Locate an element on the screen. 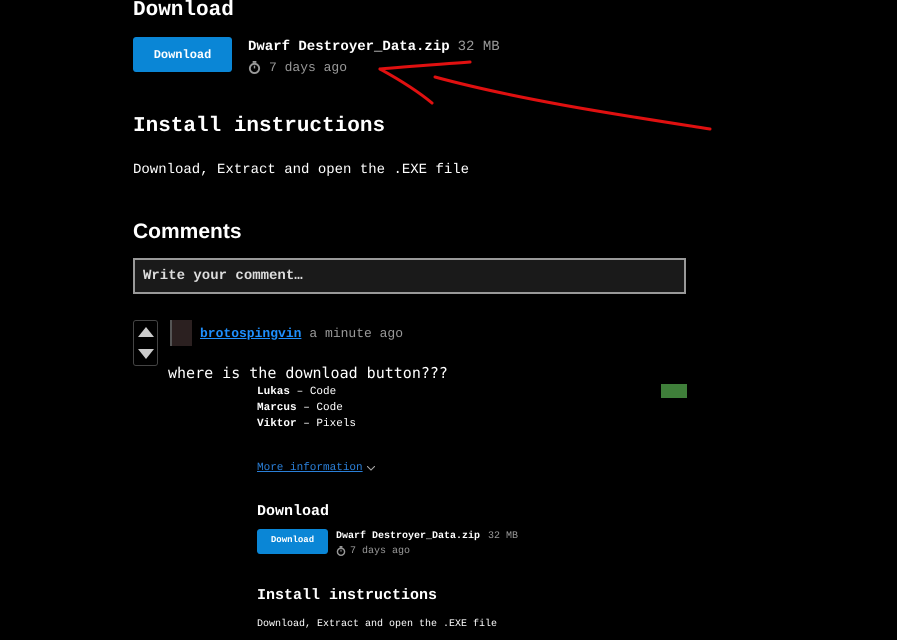  comment-time: a minute ago is located at coordinates (356, 333).